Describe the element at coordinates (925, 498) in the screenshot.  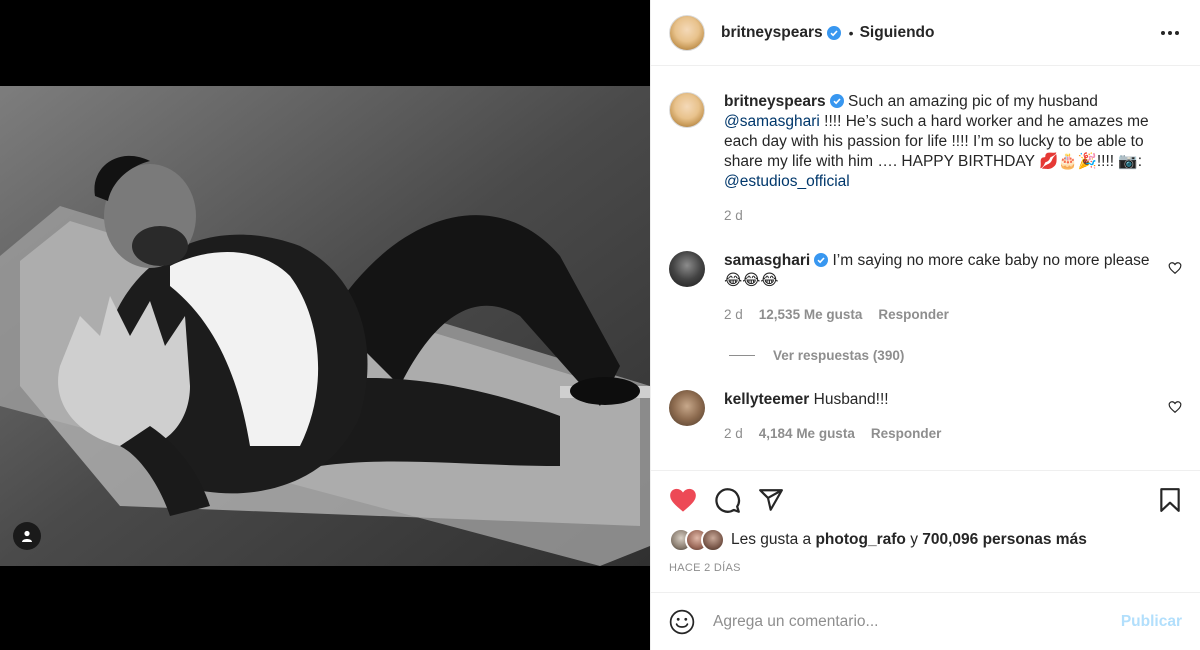
I see `action-bar` at that location.